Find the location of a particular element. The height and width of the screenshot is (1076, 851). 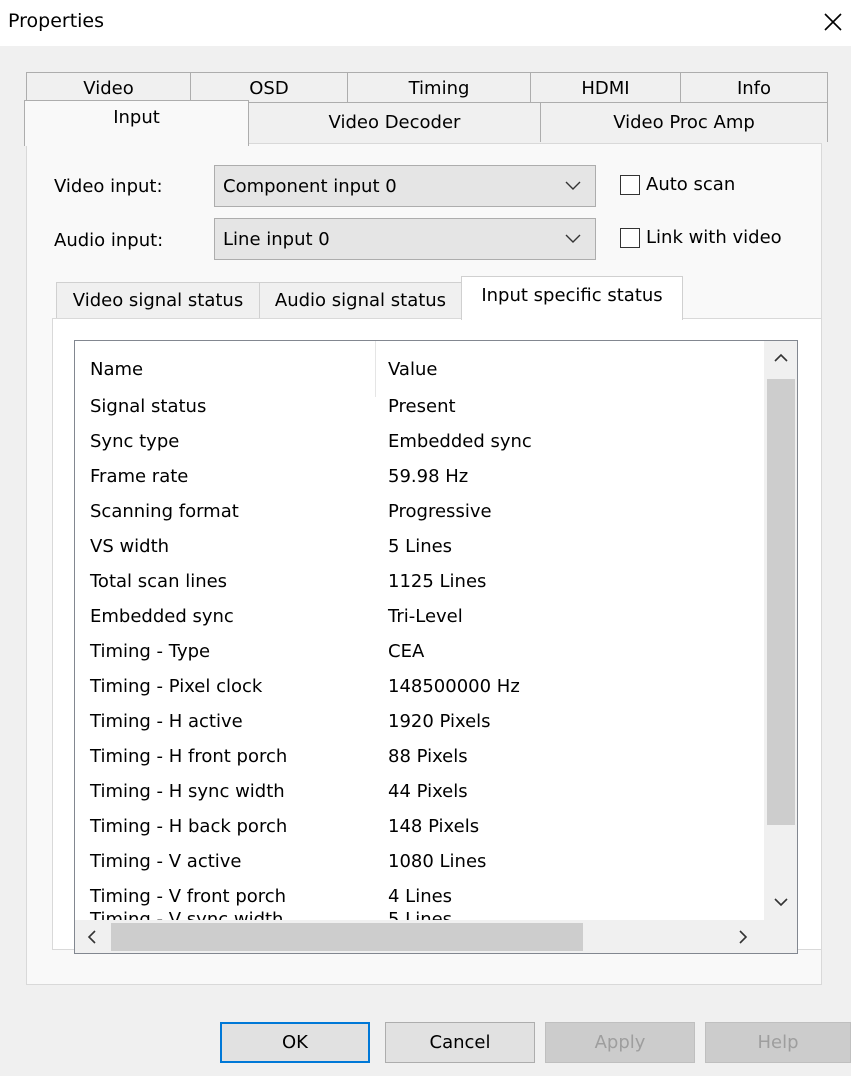

link-with-video-label: Link with video is located at coordinates (714, 237).